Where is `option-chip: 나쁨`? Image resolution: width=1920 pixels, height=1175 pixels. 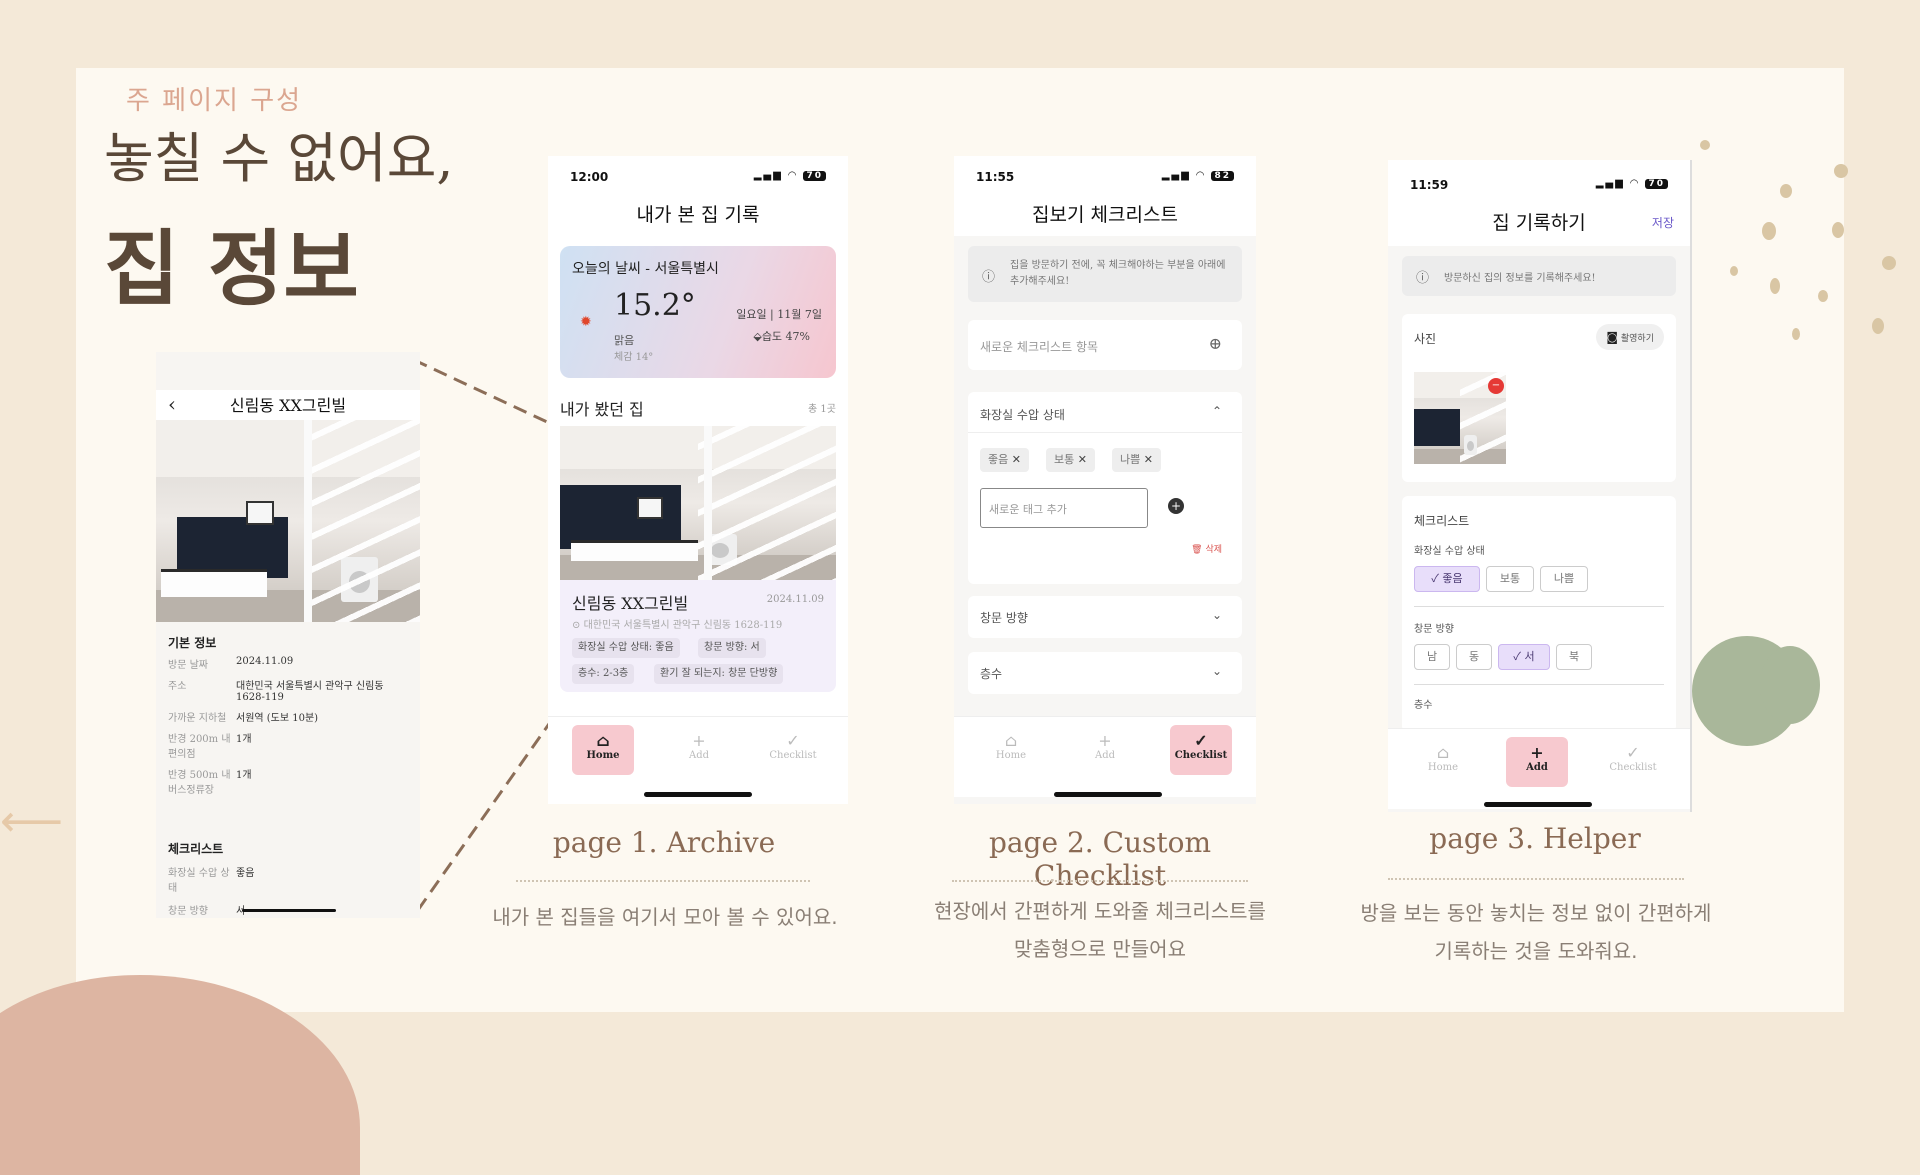
option-chip: 나쁨 is located at coordinates (1564, 579).